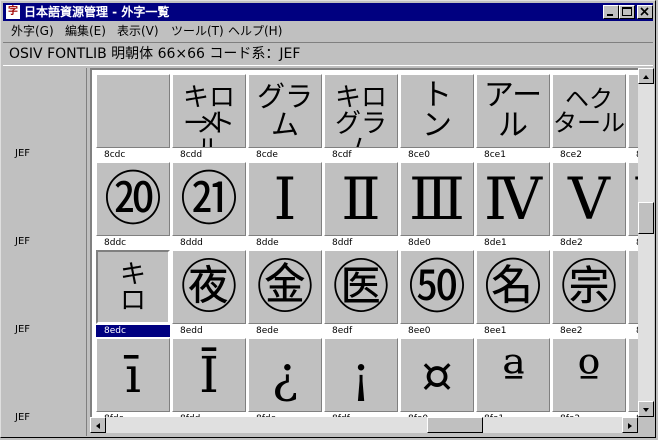  What do you see at coordinates (133, 375) in the screenshot?
I see `glyph-preview: ī` at bounding box center [133, 375].